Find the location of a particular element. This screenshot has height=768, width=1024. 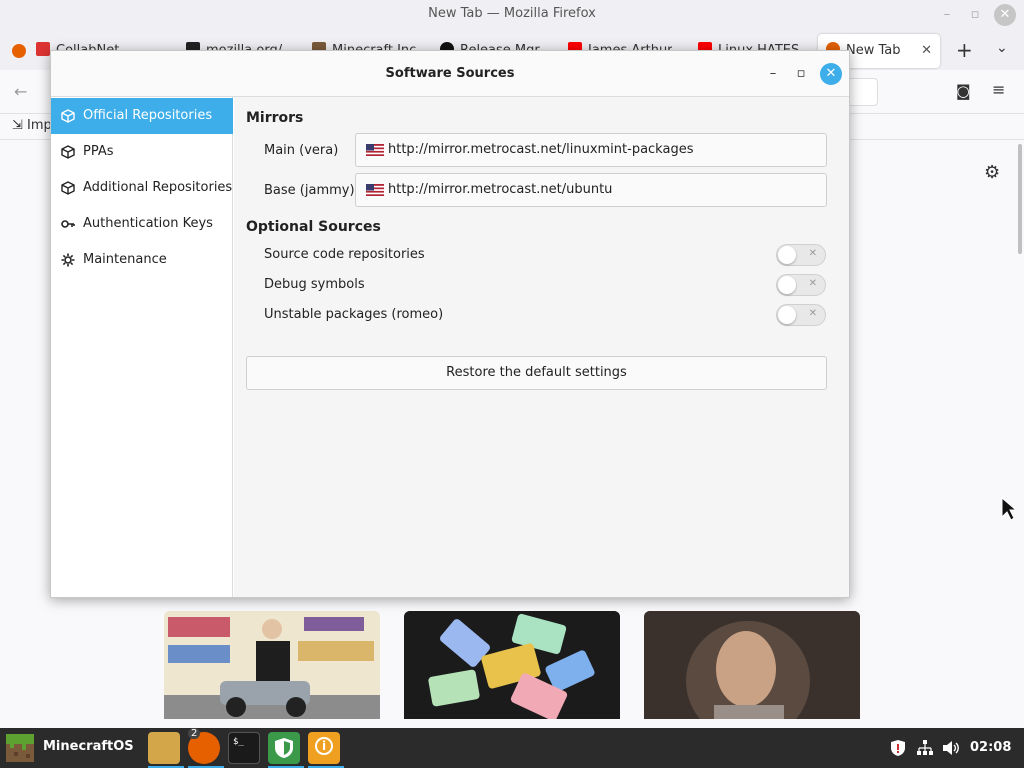

sidebar-item-maintenance: Maintenance is located at coordinates (142, 260).